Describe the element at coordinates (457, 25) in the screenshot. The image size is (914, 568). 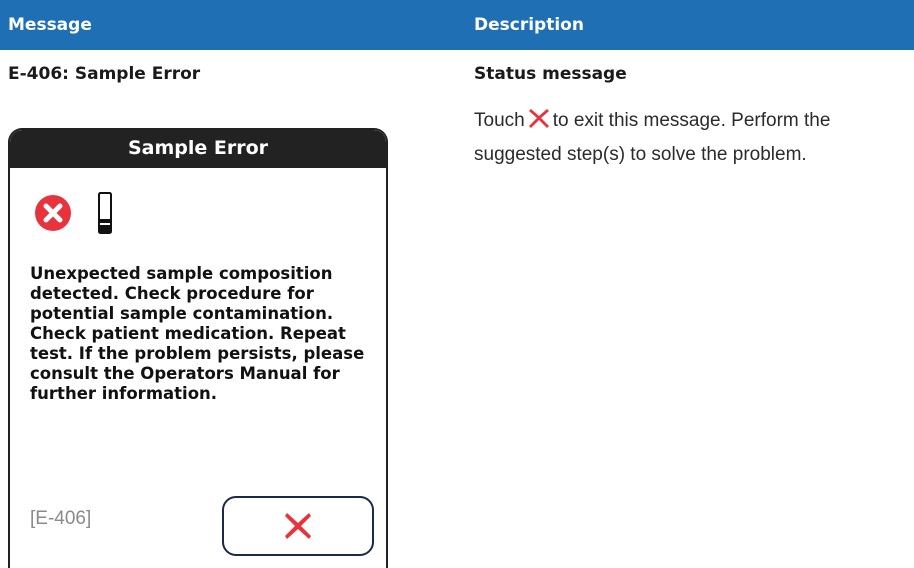
I see `table-header: Message Description` at that location.